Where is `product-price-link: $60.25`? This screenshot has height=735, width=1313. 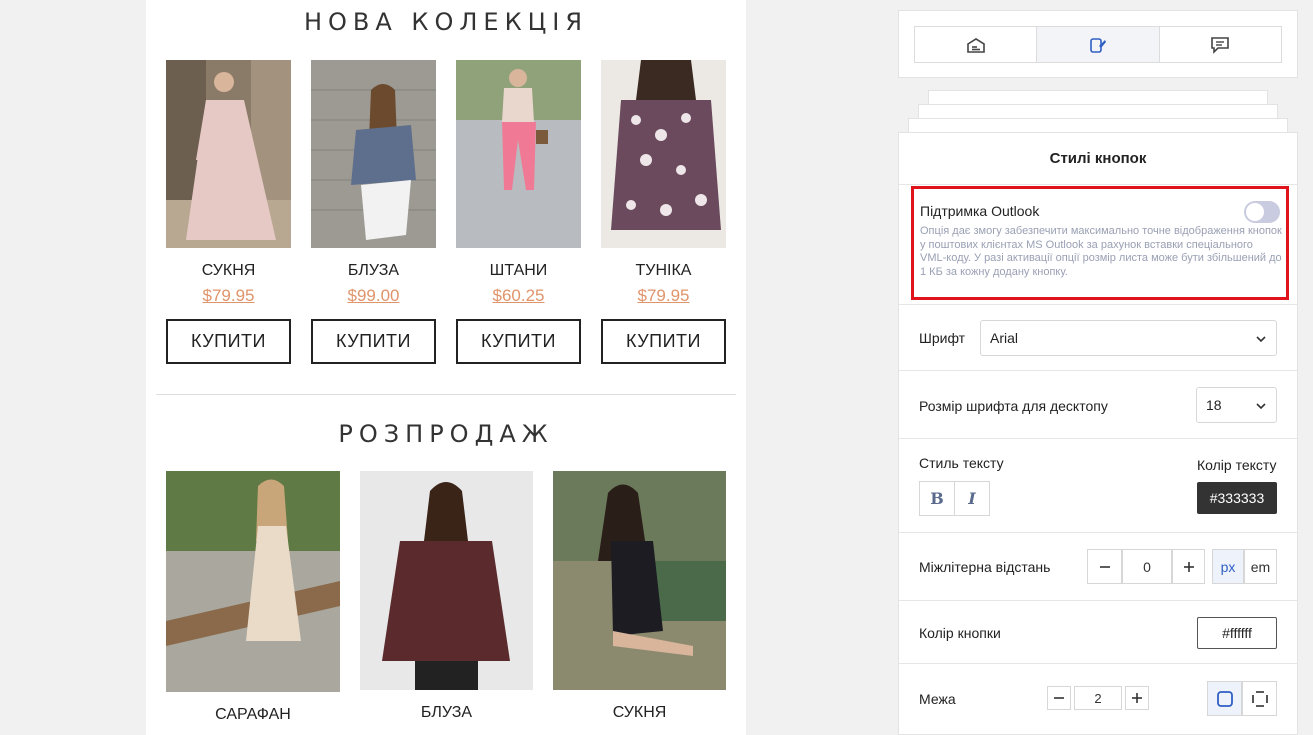
product-price-link: $60.25 is located at coordinates (518, 296).